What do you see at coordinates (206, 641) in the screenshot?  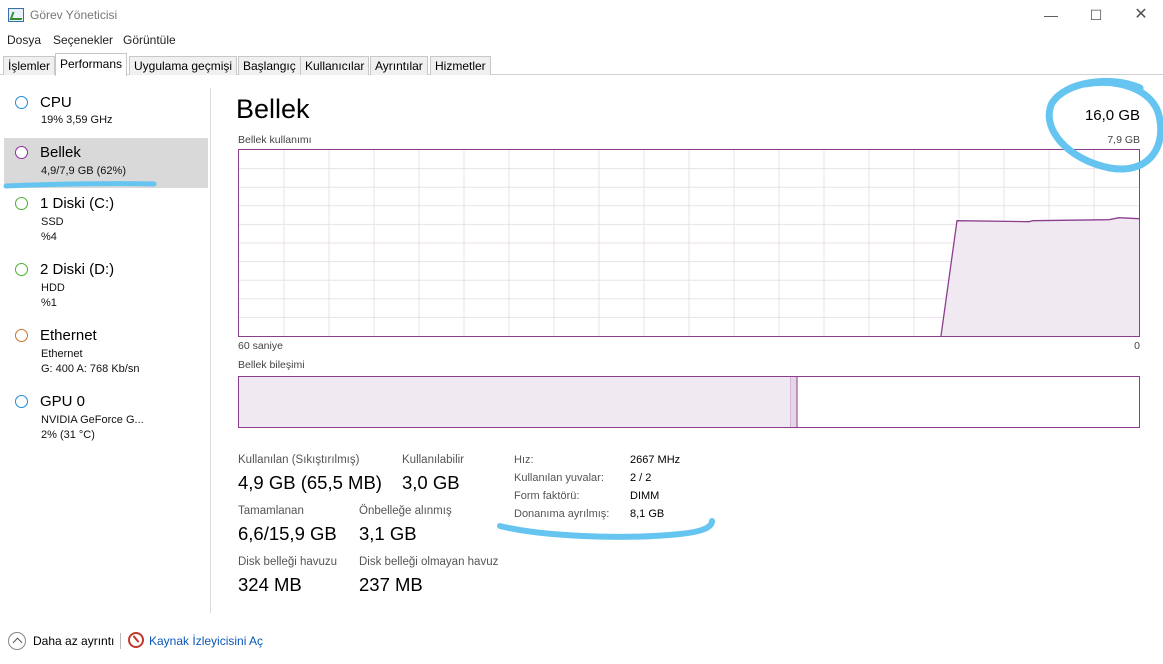 I see `open-resource-monitor-link: Kaynak İzleyicisini Aç` at bounding box center [206, 641].